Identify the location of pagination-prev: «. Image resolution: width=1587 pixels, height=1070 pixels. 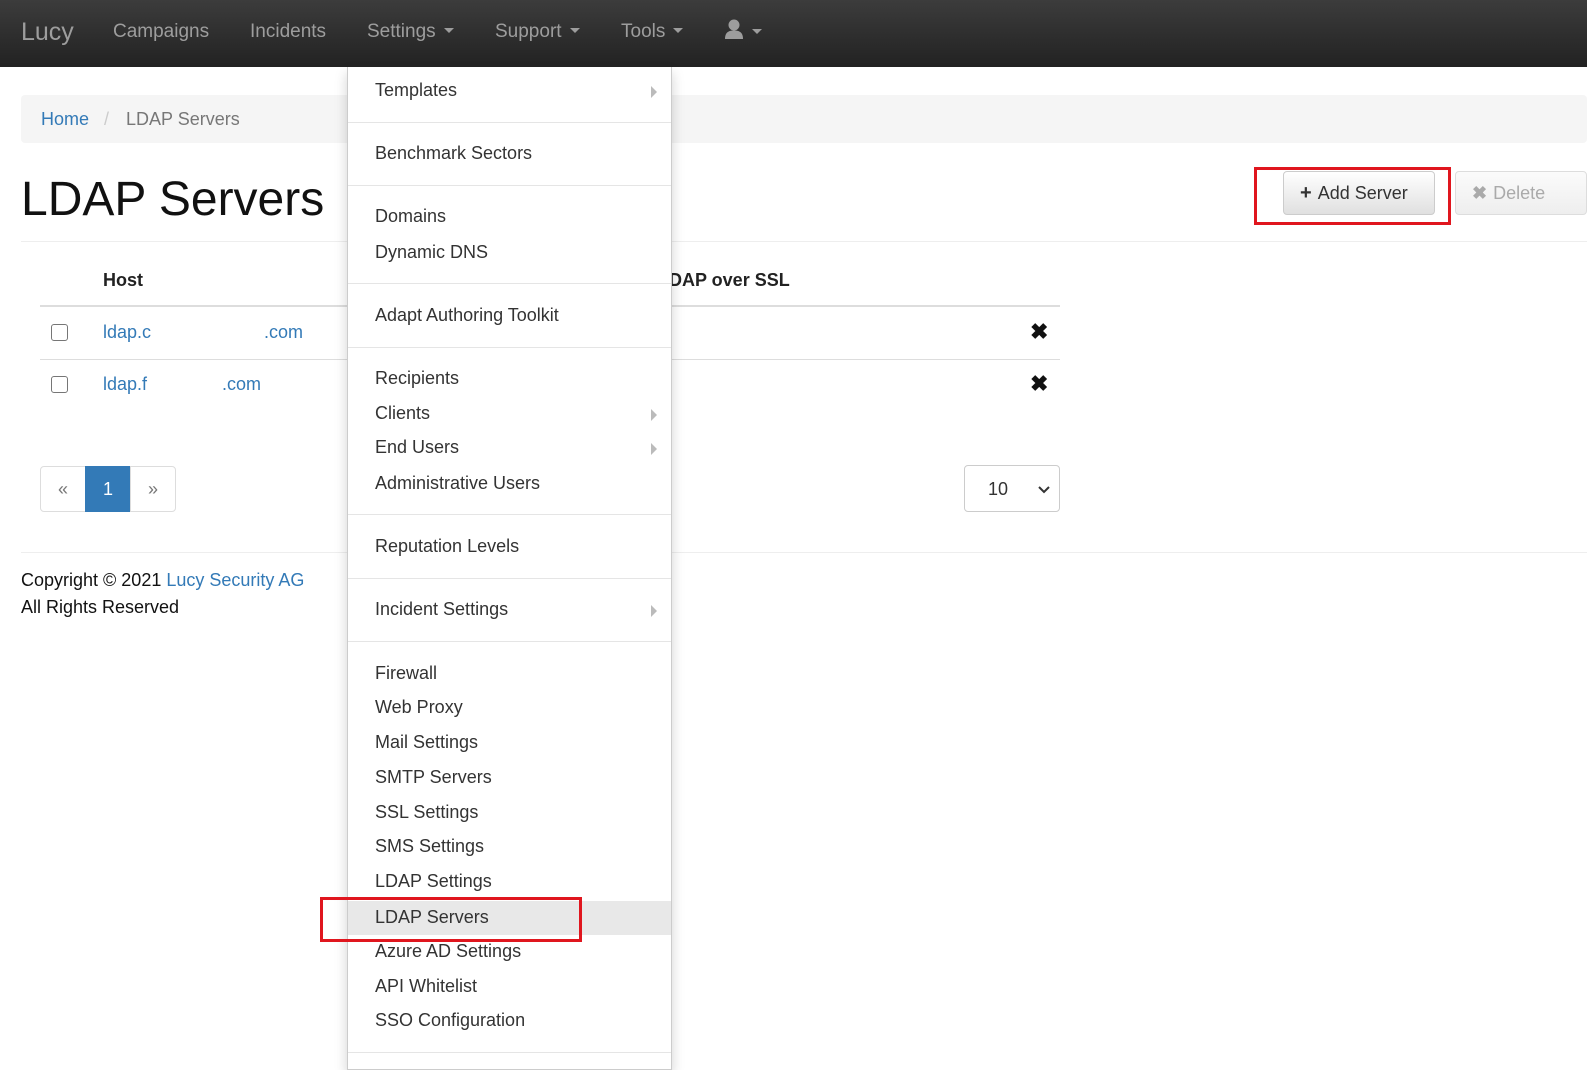
(63, 489).